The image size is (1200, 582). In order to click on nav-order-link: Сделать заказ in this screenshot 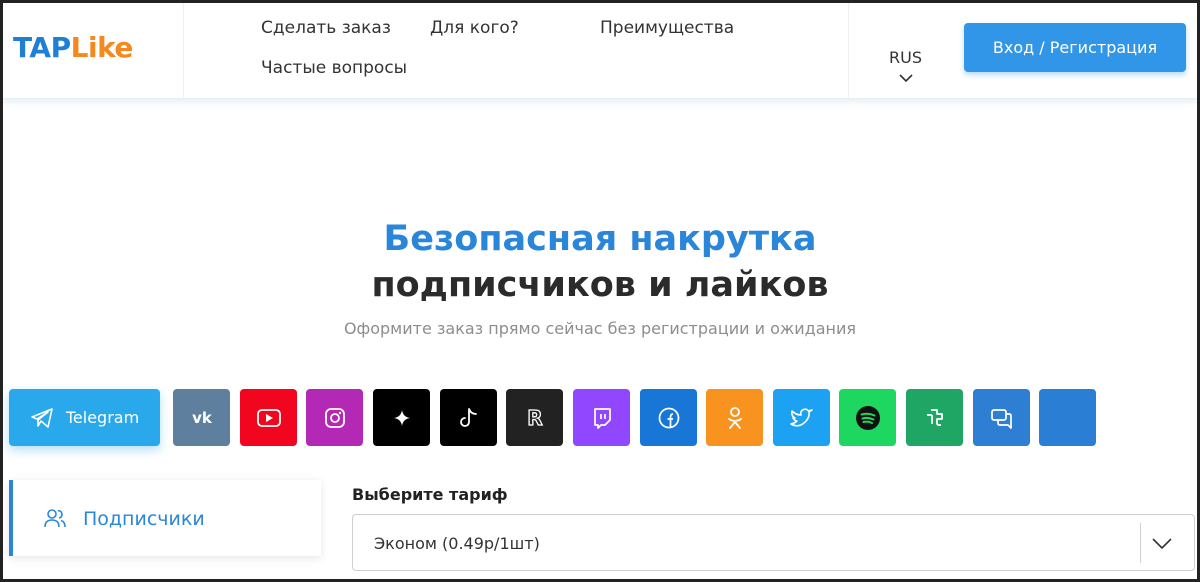, I will do `click(326, 28)`.